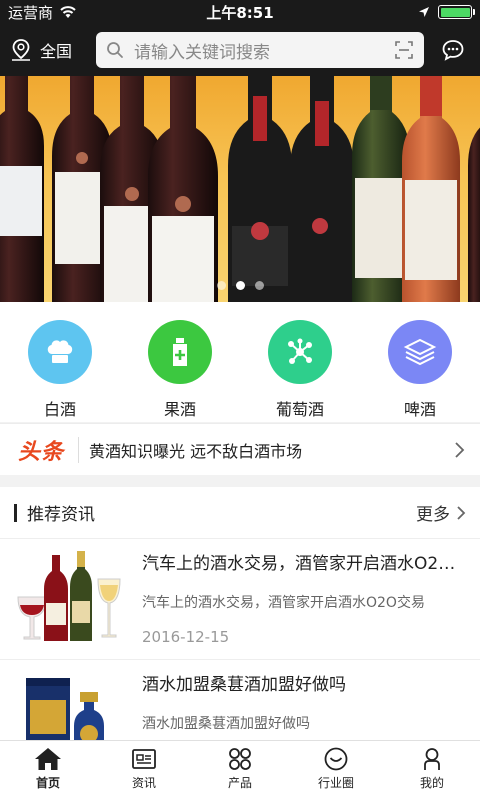 Image resolution: width=480 pixels, height=800 pixels. I want to click on location-selector: 全国, so click(53, 50).